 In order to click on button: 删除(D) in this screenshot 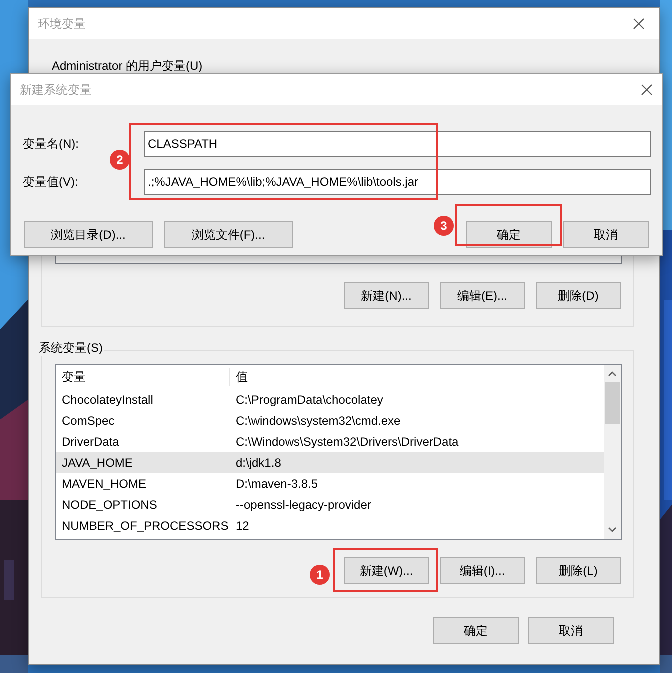, I will do `click(578, 295)`.